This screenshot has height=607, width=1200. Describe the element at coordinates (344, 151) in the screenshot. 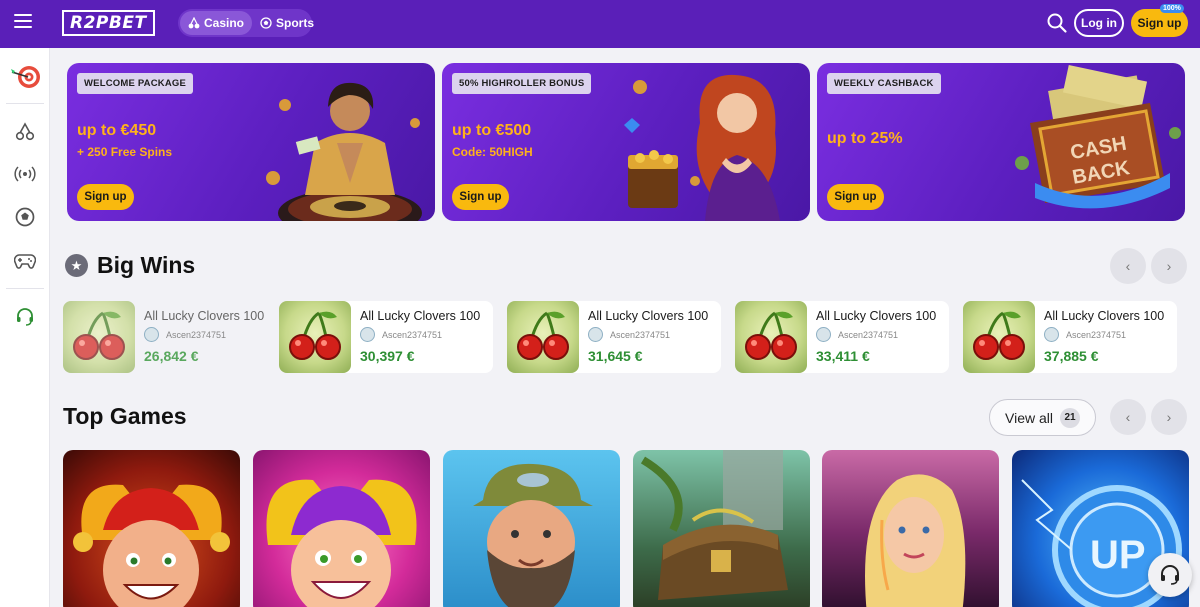

I see `croupier-illustration` at that location.